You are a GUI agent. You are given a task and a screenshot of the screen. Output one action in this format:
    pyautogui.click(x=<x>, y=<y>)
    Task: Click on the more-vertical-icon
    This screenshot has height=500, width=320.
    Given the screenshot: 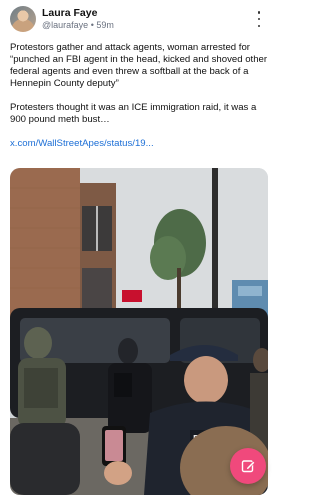 What is the action you would take?
    pyautogui.click(x=259, y=19)
    